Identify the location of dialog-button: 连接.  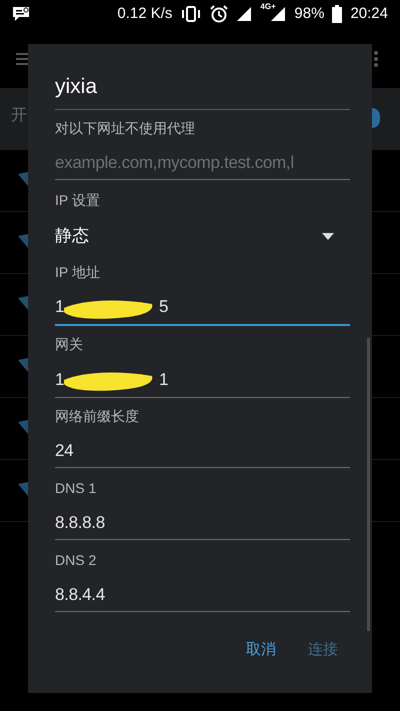
(323, 650).